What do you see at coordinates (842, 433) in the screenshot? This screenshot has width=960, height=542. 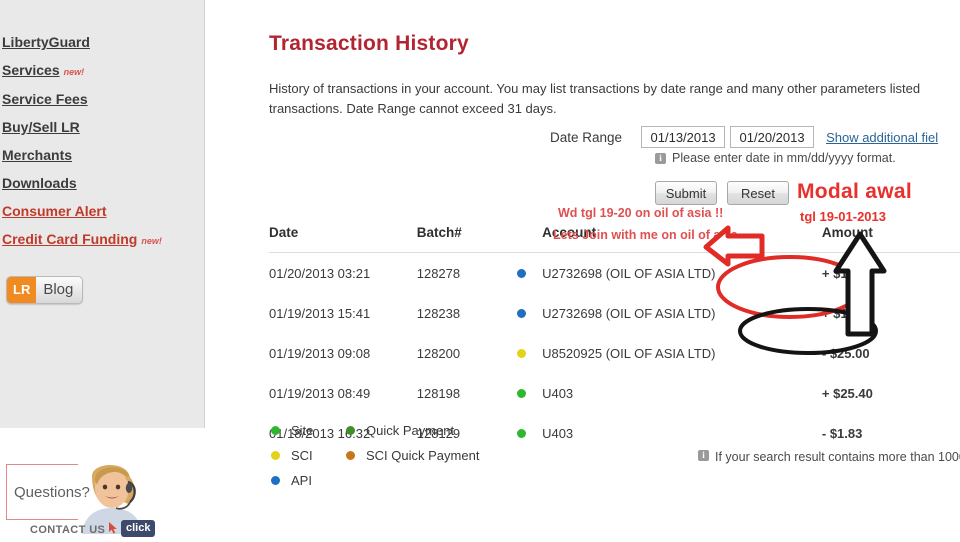 I see `cell-amount: - $1.83` at bounding box center [842, 433].